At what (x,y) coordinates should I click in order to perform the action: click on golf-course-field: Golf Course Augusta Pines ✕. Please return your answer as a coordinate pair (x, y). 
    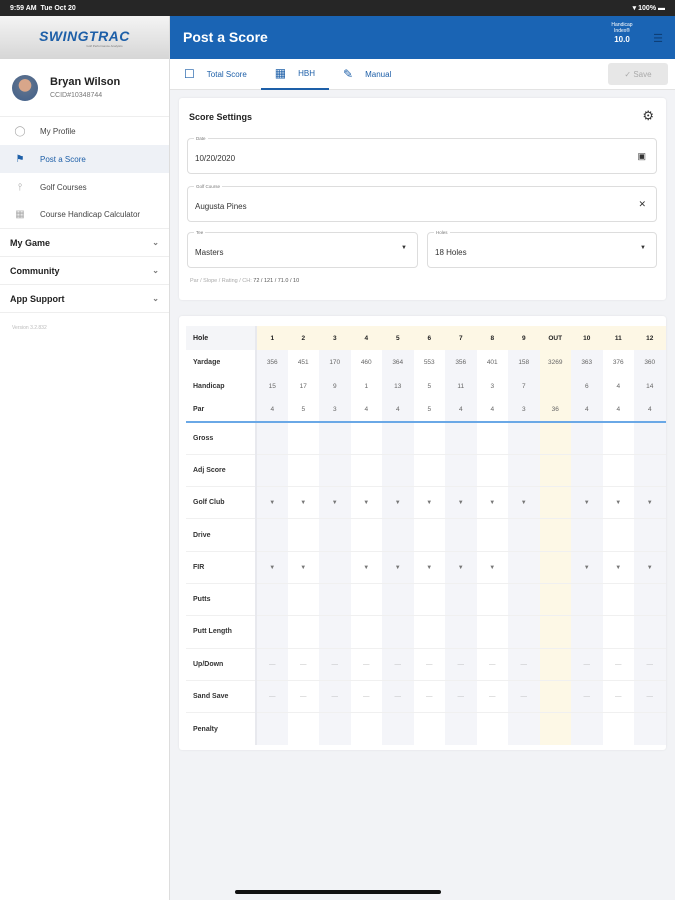
    Looking at the image, I should click on (422, 203).